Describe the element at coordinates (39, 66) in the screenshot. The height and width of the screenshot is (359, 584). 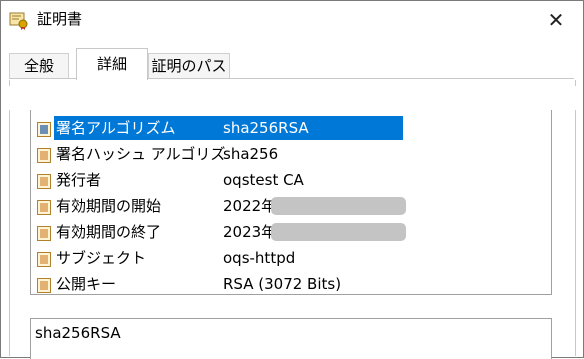
I see `tab-general: 全般` at that location.